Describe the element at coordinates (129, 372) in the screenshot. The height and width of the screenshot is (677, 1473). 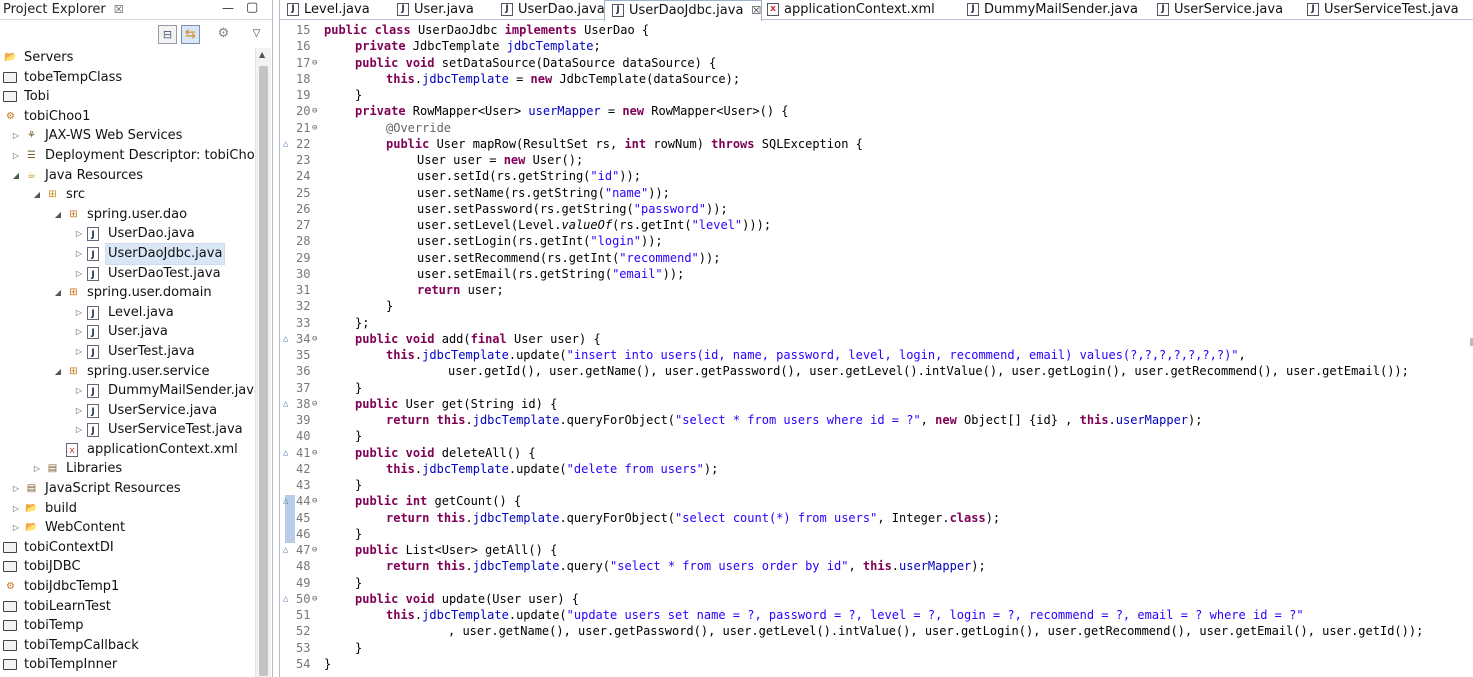
I see `tree-item: ◢ ⊞ spring.user.service` at that location.